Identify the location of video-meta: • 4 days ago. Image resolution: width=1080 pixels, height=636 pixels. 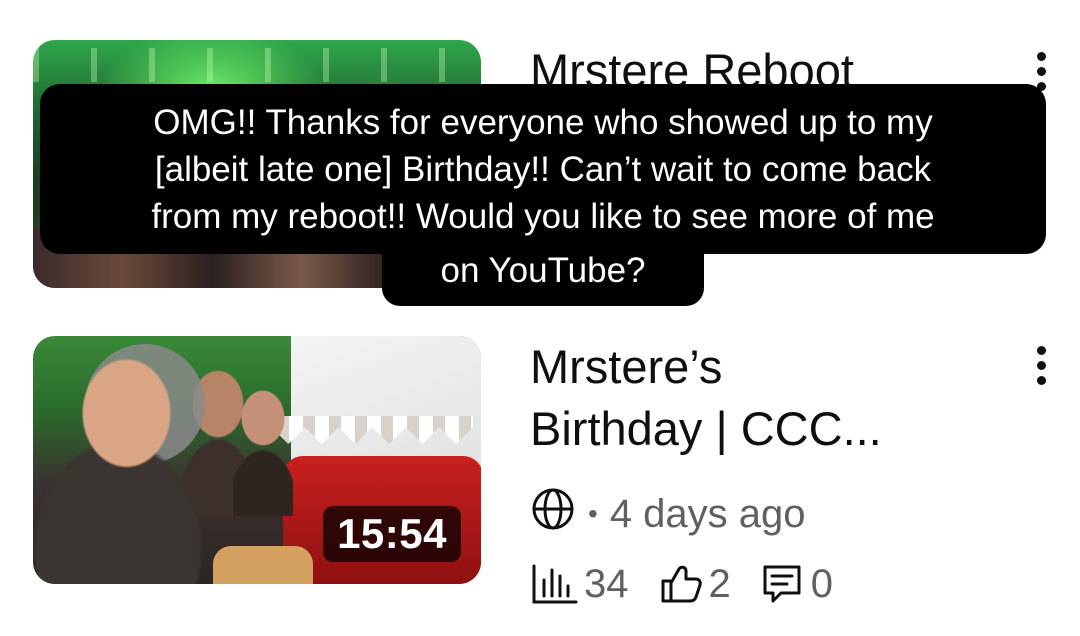
(668, 514).